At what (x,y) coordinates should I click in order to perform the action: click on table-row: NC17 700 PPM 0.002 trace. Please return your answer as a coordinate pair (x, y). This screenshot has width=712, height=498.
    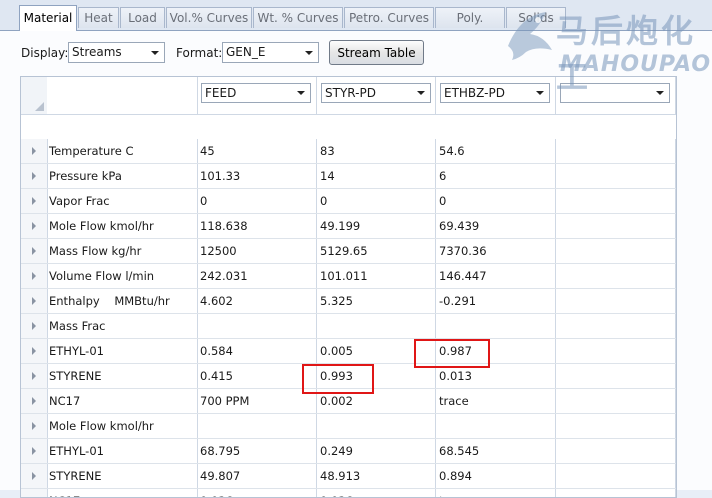
    Looking at the image, I should click on (348, 401).